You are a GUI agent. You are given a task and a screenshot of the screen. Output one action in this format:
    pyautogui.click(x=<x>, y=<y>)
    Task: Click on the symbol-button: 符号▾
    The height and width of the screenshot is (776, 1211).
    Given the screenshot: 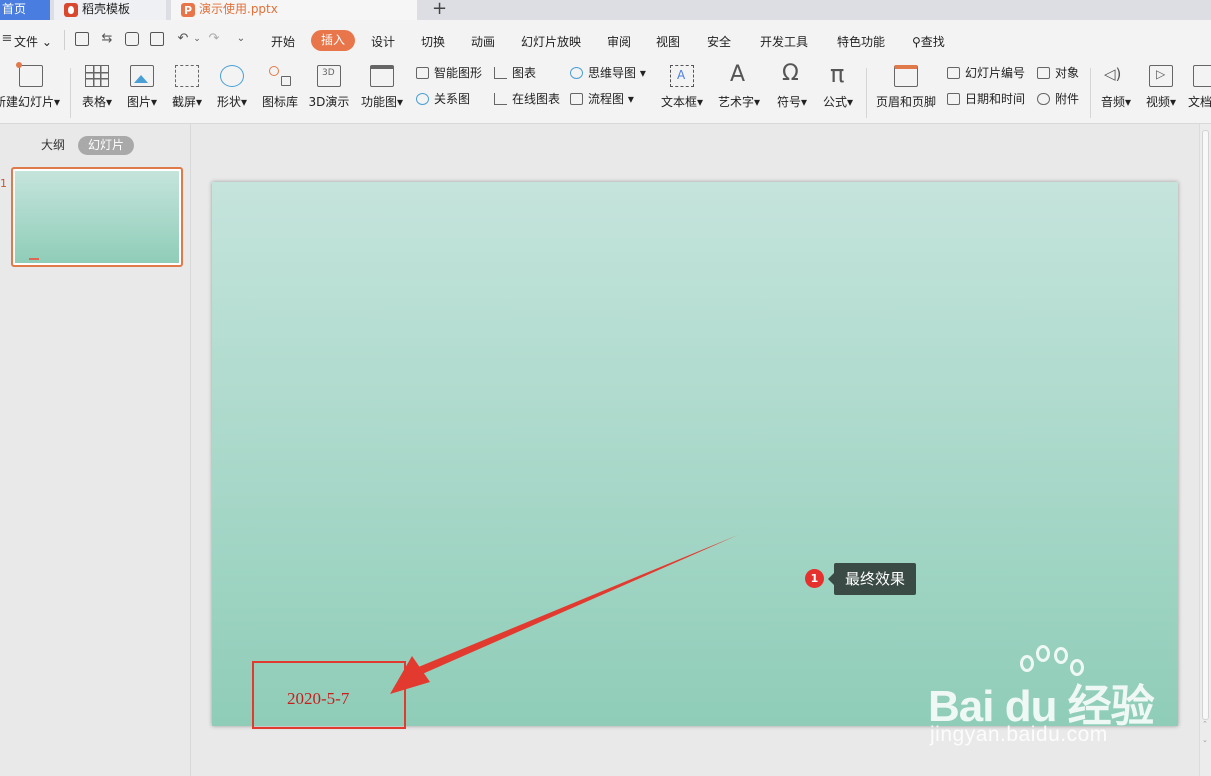 What is the action you would take?
    pyautogui.click(x=792, y=89)
    